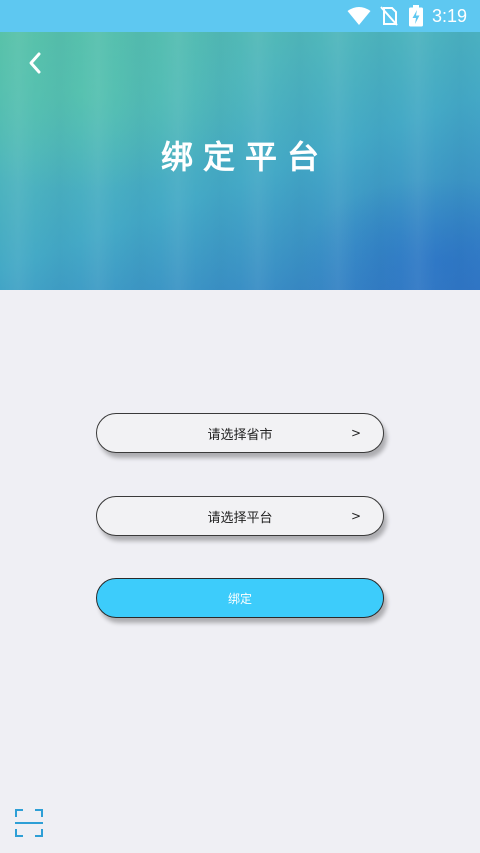 The width and height of the screenshot is (480, 853). Describe the element at coordinates (450, 16) in the screenshot. I see `status-time: 3:19` at that location.